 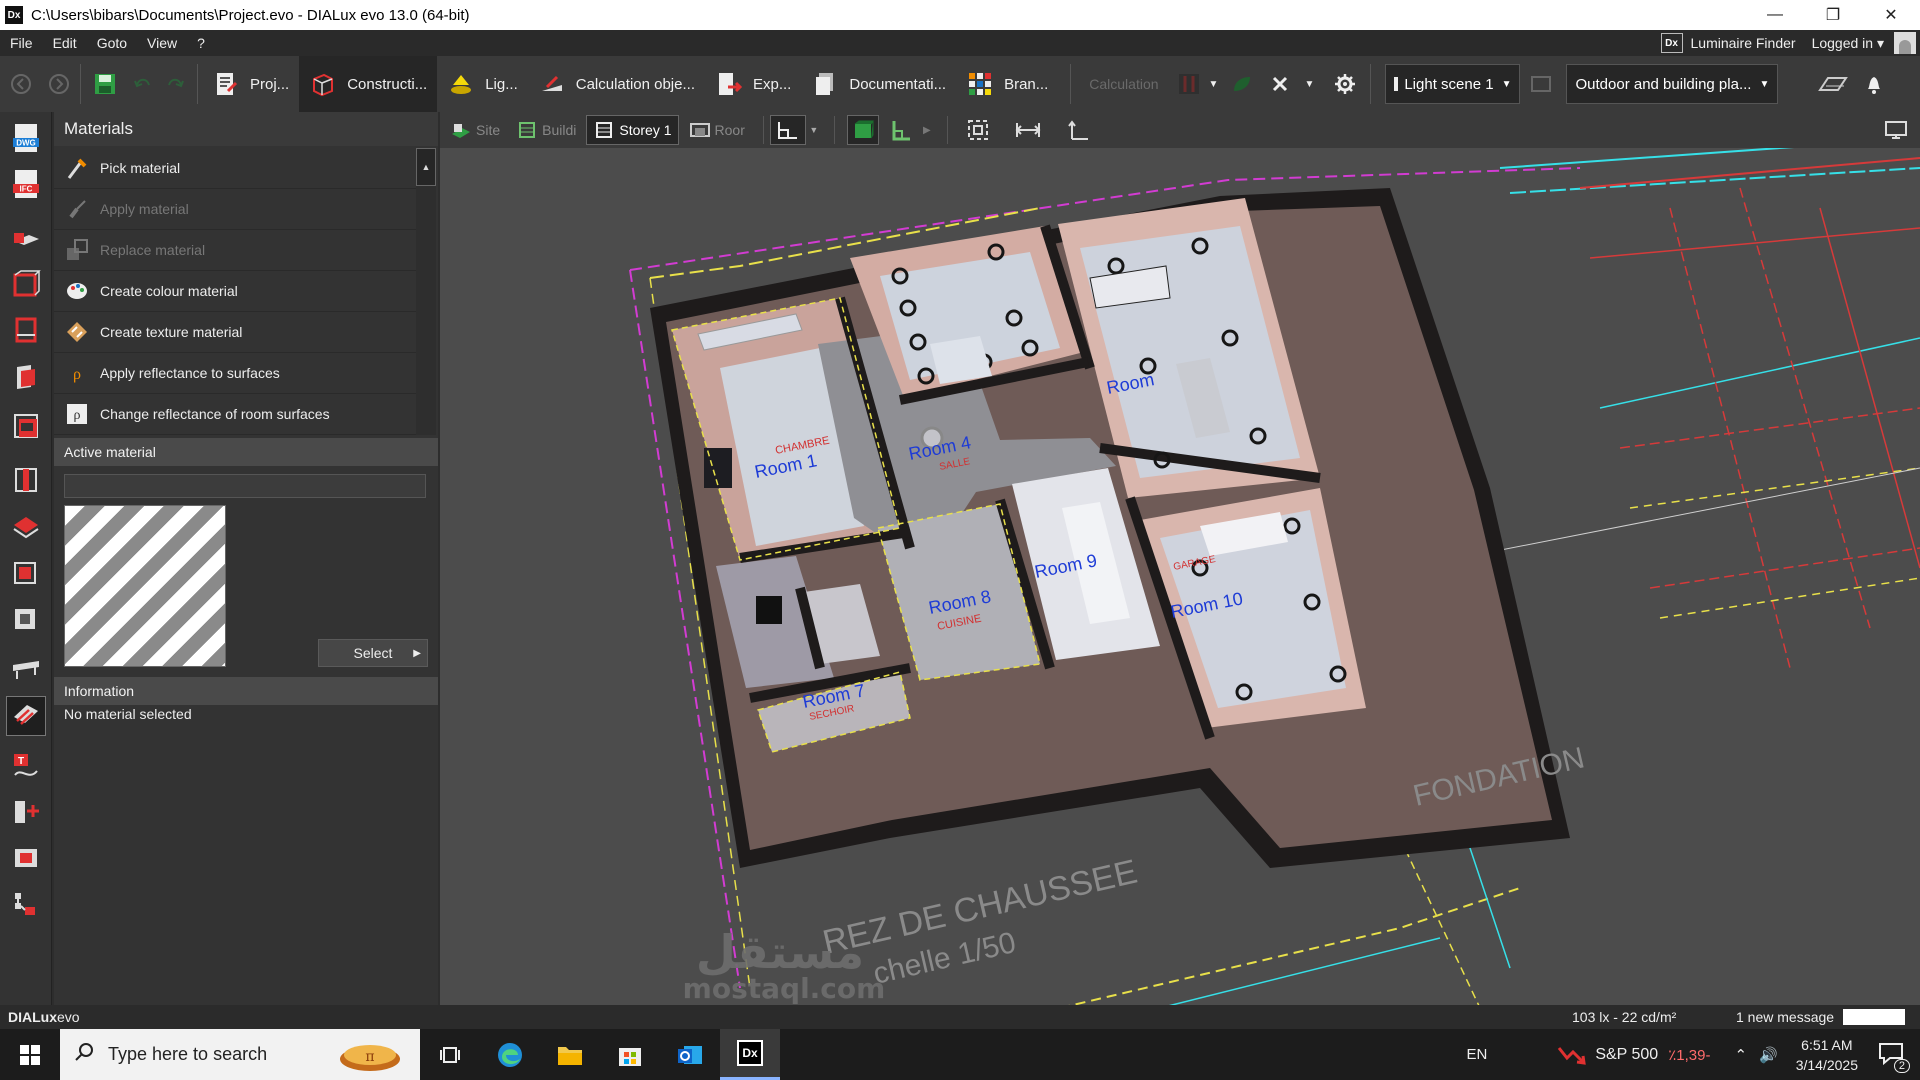 What do you see at coordinates (1827, 1055) in the screenshot?
I see `clock: 6:51 AM 3/14/2025` at bounding box center [1827, 1055].